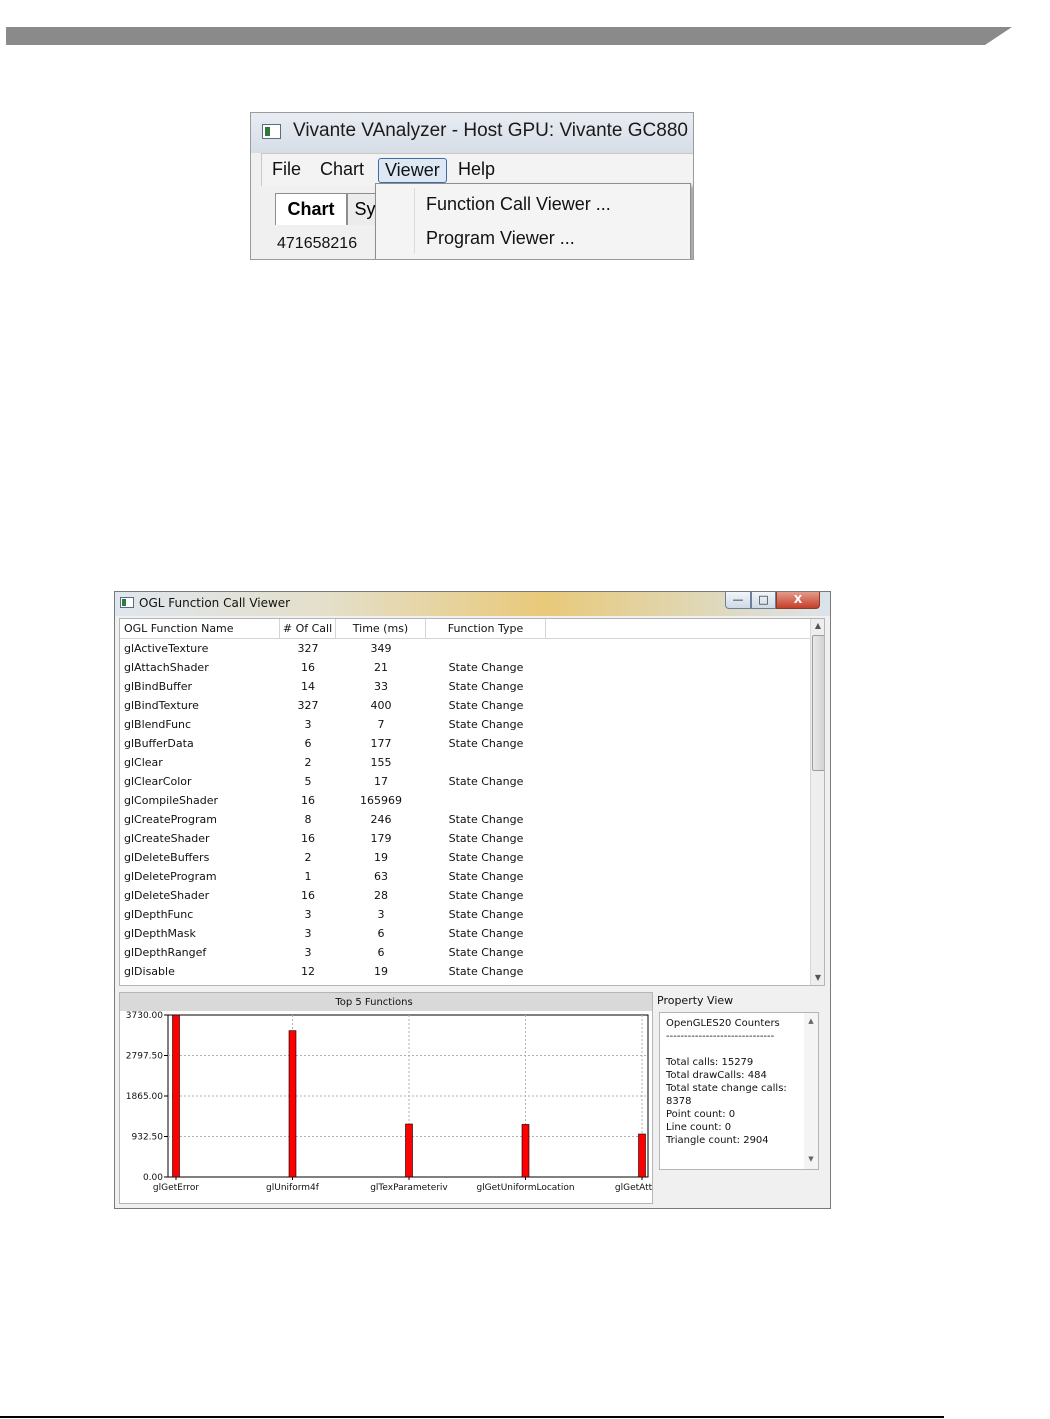 This screenshot has width=1050, height=1419. Describe the element at coordinates (144, 1016) in the screenshot. I see `y-tick-label: 3730.00` at that location.